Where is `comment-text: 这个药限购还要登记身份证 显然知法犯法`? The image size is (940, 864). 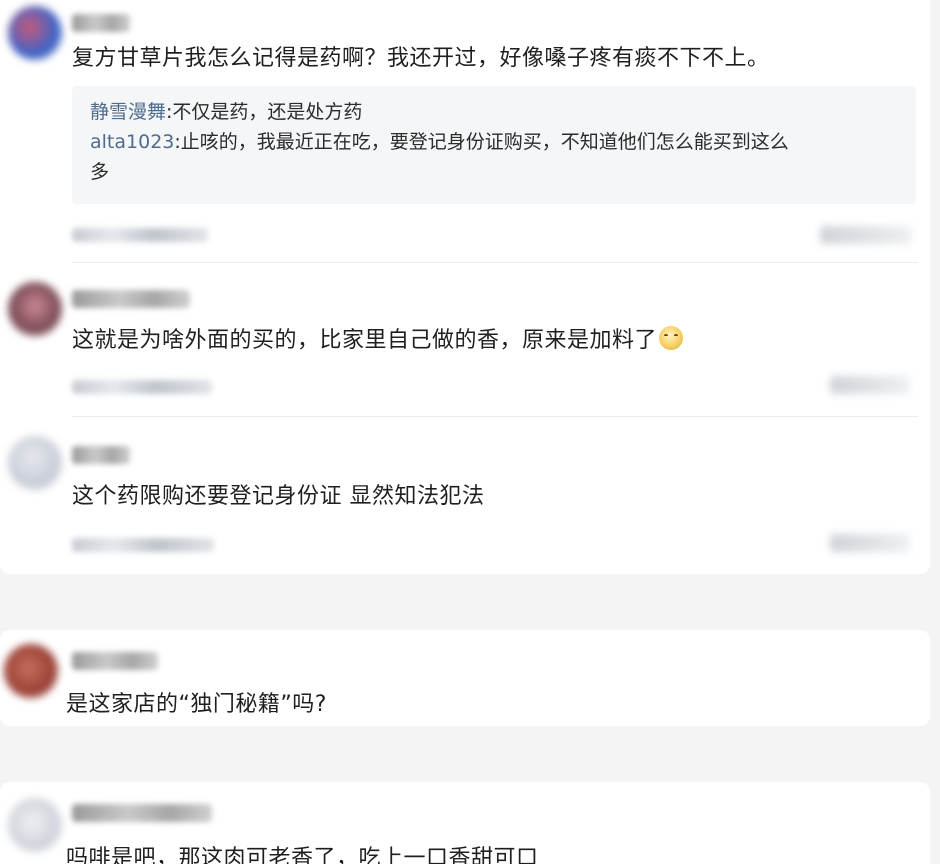 comment-text: 这个药限购还要登记身份证 显然知法犯法 is located at coordinates (278, 496).